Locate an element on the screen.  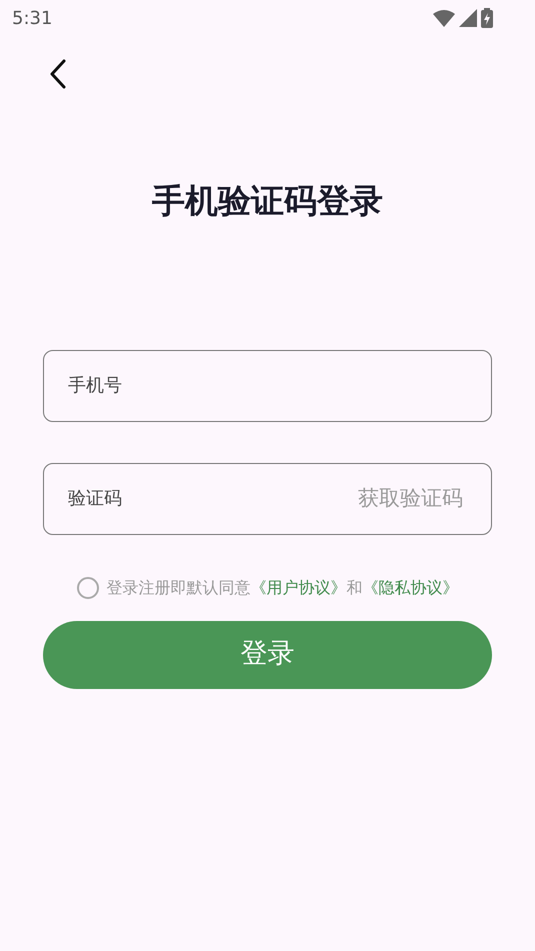
code-field: 验证码 is located at coordinates (213, 498).